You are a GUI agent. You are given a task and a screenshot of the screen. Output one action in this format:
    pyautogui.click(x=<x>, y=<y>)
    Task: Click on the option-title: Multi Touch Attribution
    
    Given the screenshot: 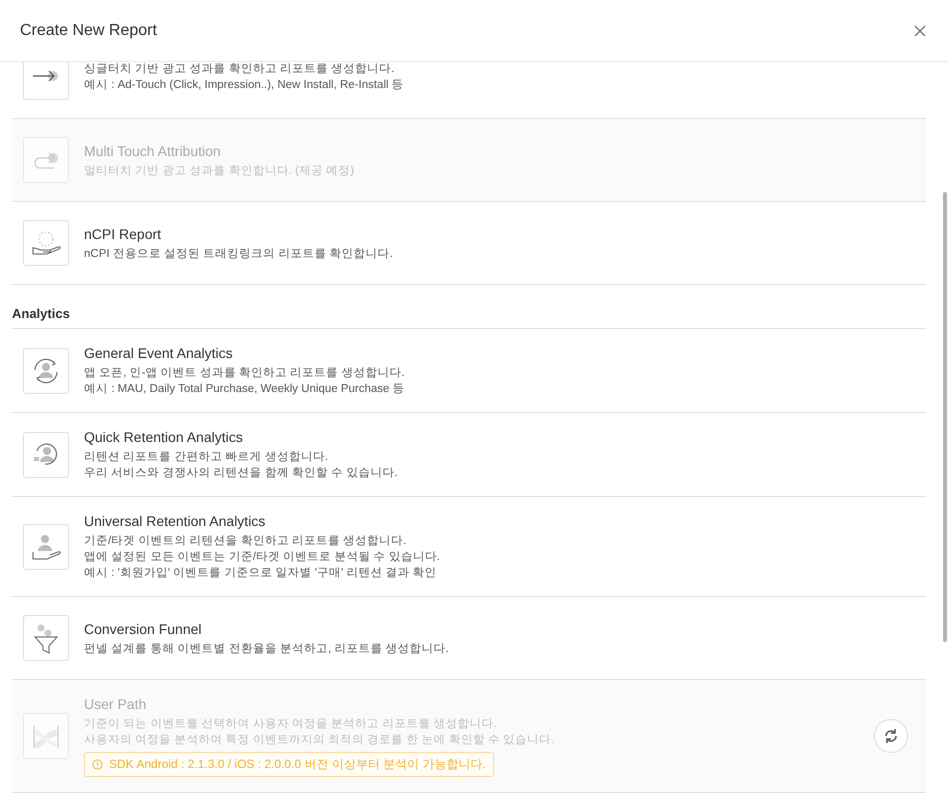 What is the action you would take?
    pyautogui.click(x=153, y=151)
    